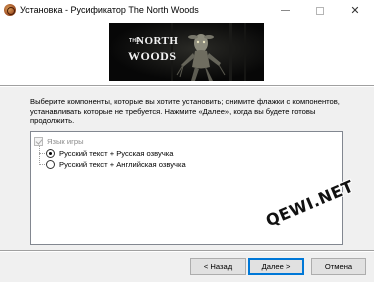 The width and height of the screenshot is (374, 282). I want to click on close-button: ✕, so click(355, 10).